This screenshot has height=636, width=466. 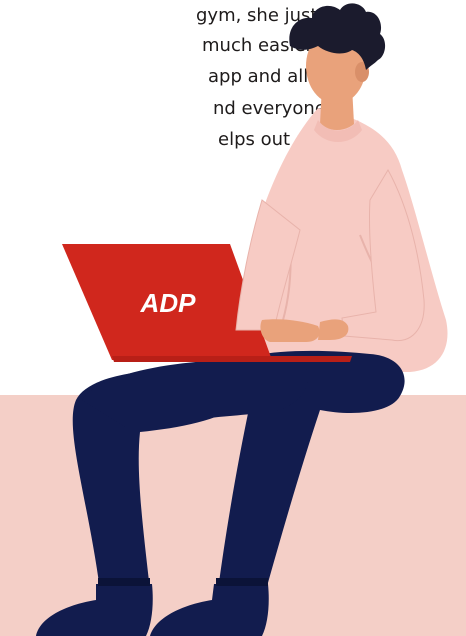 What do you see at coordinates (124, 582) in the screenshot?
I see `sock-left` at bounding box center [124, 582].